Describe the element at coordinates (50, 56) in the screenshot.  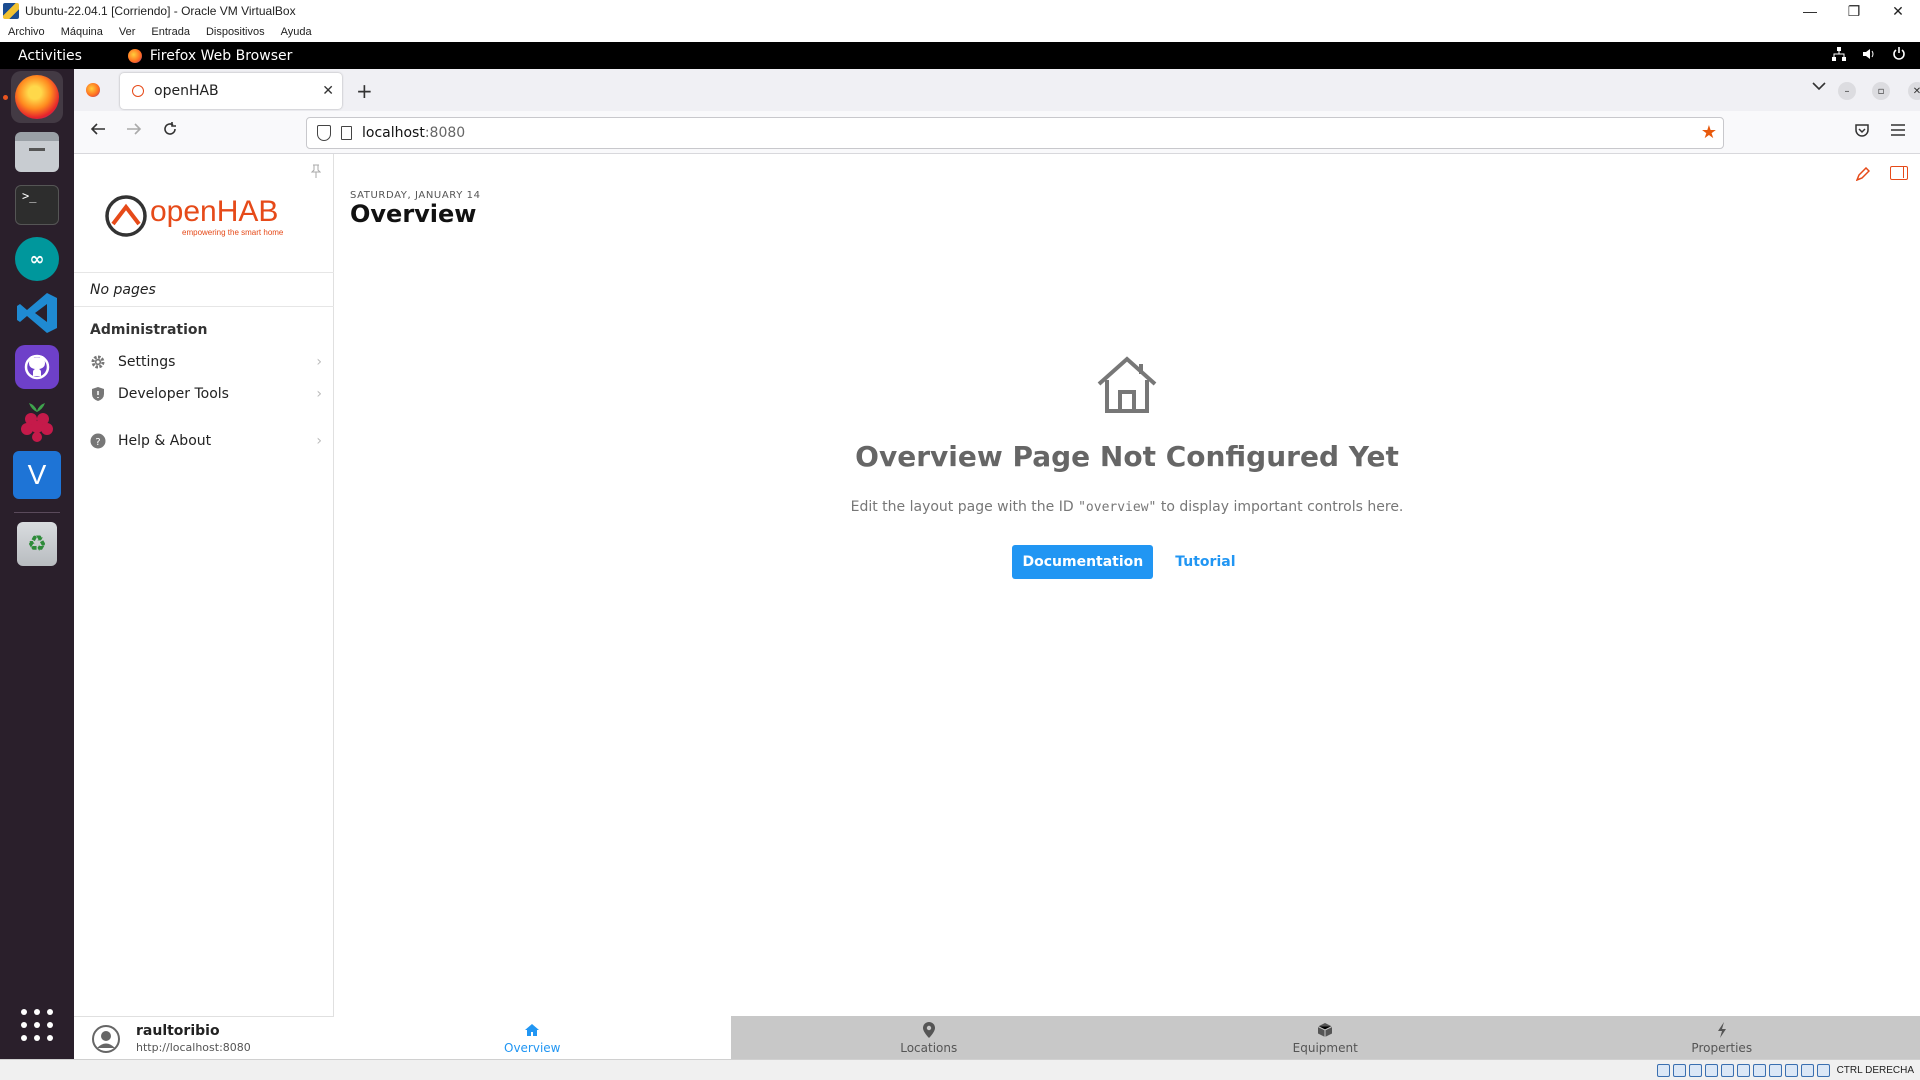
I see `activities-button: Activities` at that location.